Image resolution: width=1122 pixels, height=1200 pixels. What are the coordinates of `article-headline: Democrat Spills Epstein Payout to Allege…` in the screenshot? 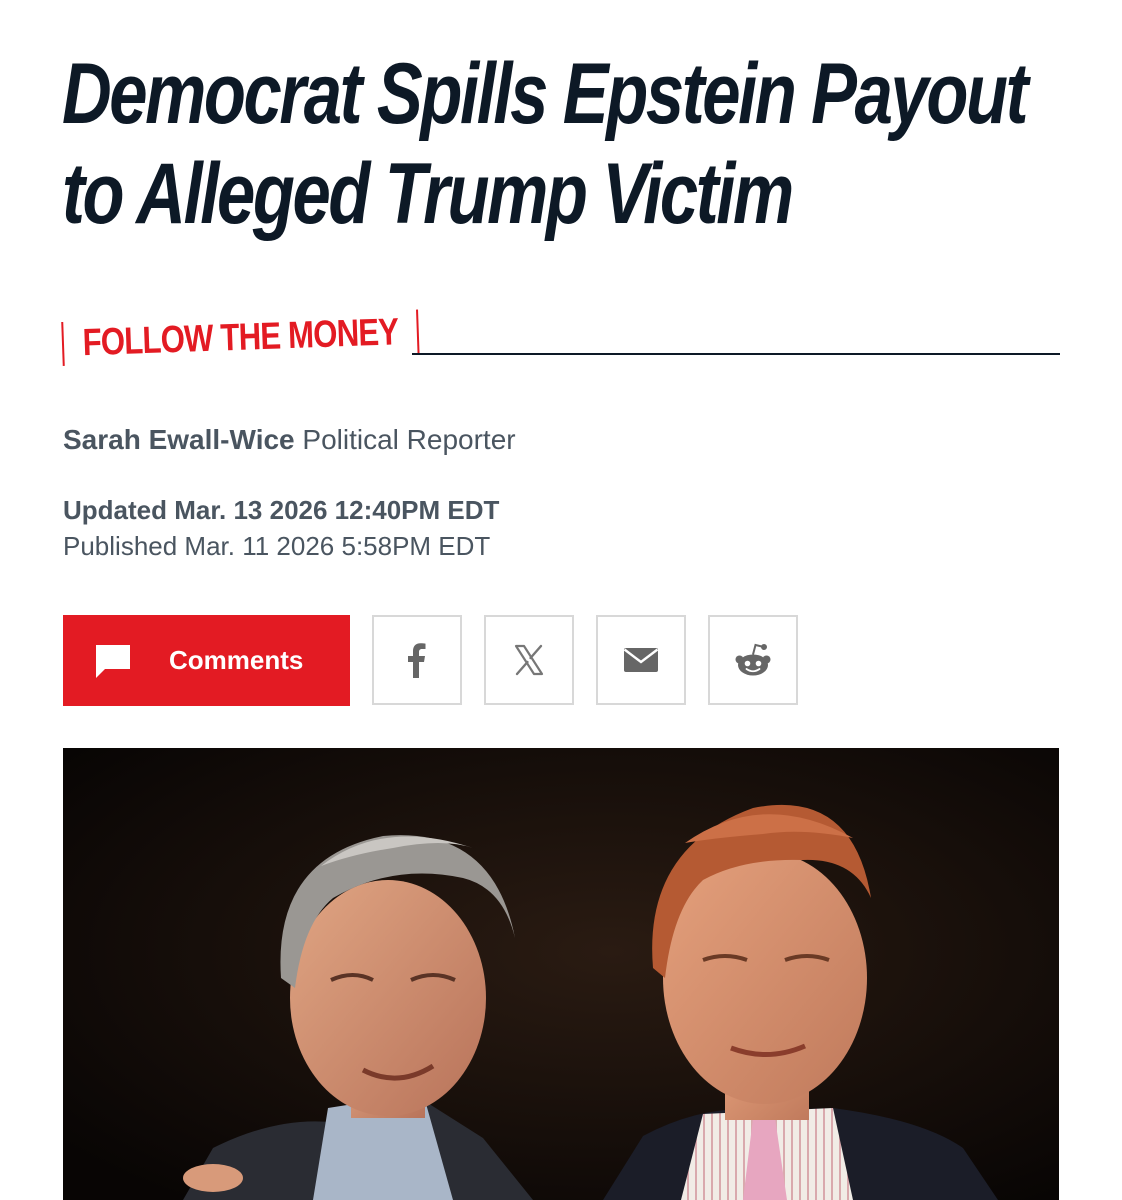 It's located at (545, 144).